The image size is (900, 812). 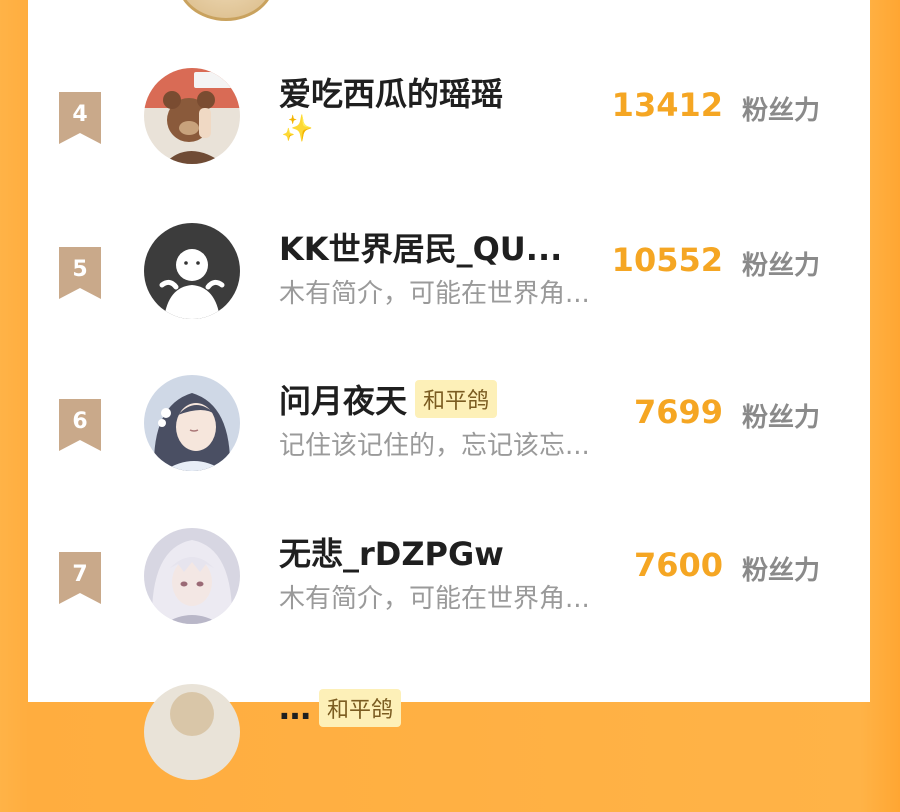 What do you see at coordinates (80, 421) in the screenshot?
I see `rank-number: 6` at bounding box center [80, 421].